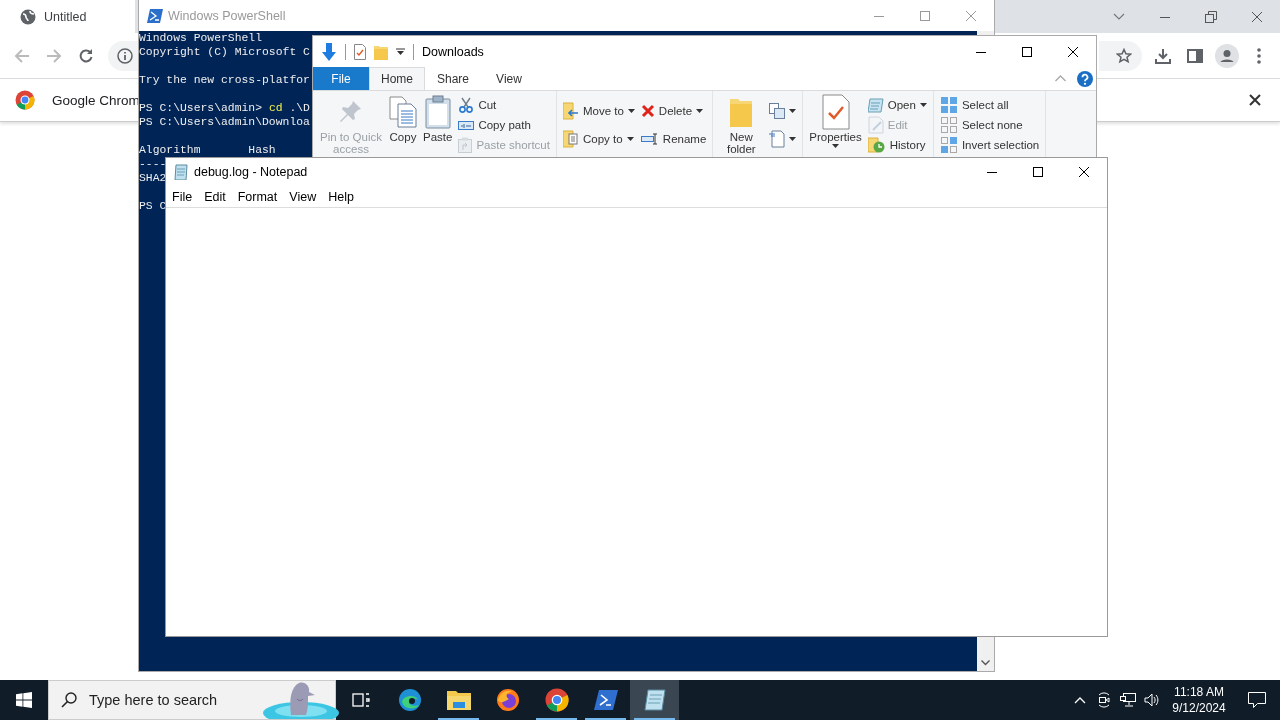  I want to click on task-view-icon, so click(360, 700).